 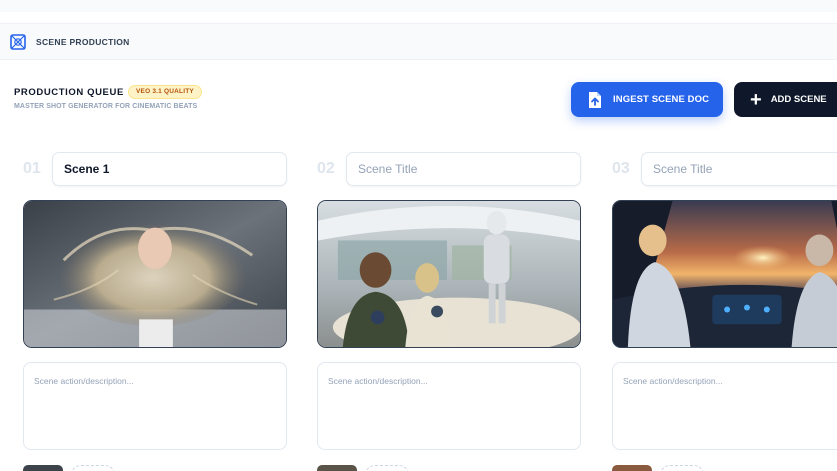 I want to click on quality-badge: VEO 3.1 QUALITY, so click(x=165, y=92).